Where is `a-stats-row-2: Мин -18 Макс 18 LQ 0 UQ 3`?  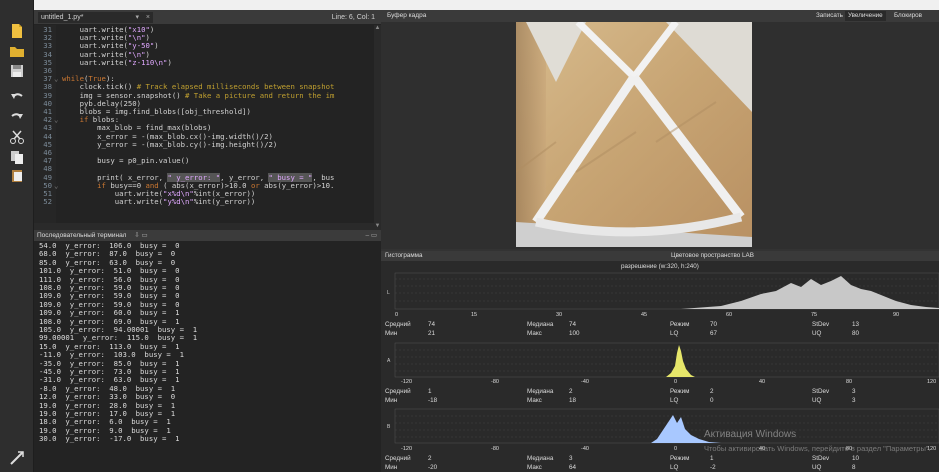
a-stats-row-2: Мин -18 Макс 18 LQ 0 UQ 3 is located at coordinates (620, 400).